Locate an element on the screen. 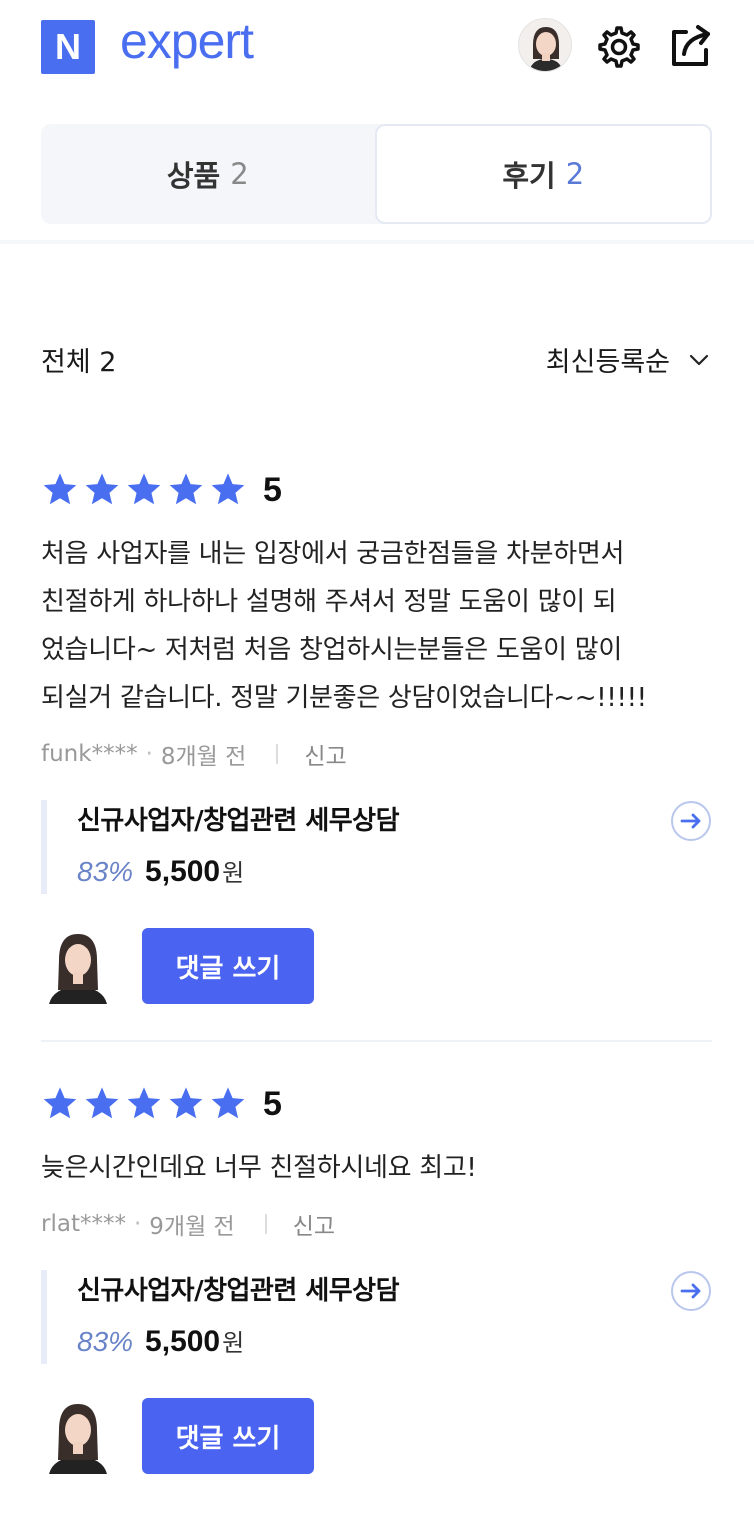 Image resolution: width=754 pixels, height=1514 pixels. review-text-line: 늦은시간인데요 너무 친절하시네요 최고! is located at coordinates (259, 1168).